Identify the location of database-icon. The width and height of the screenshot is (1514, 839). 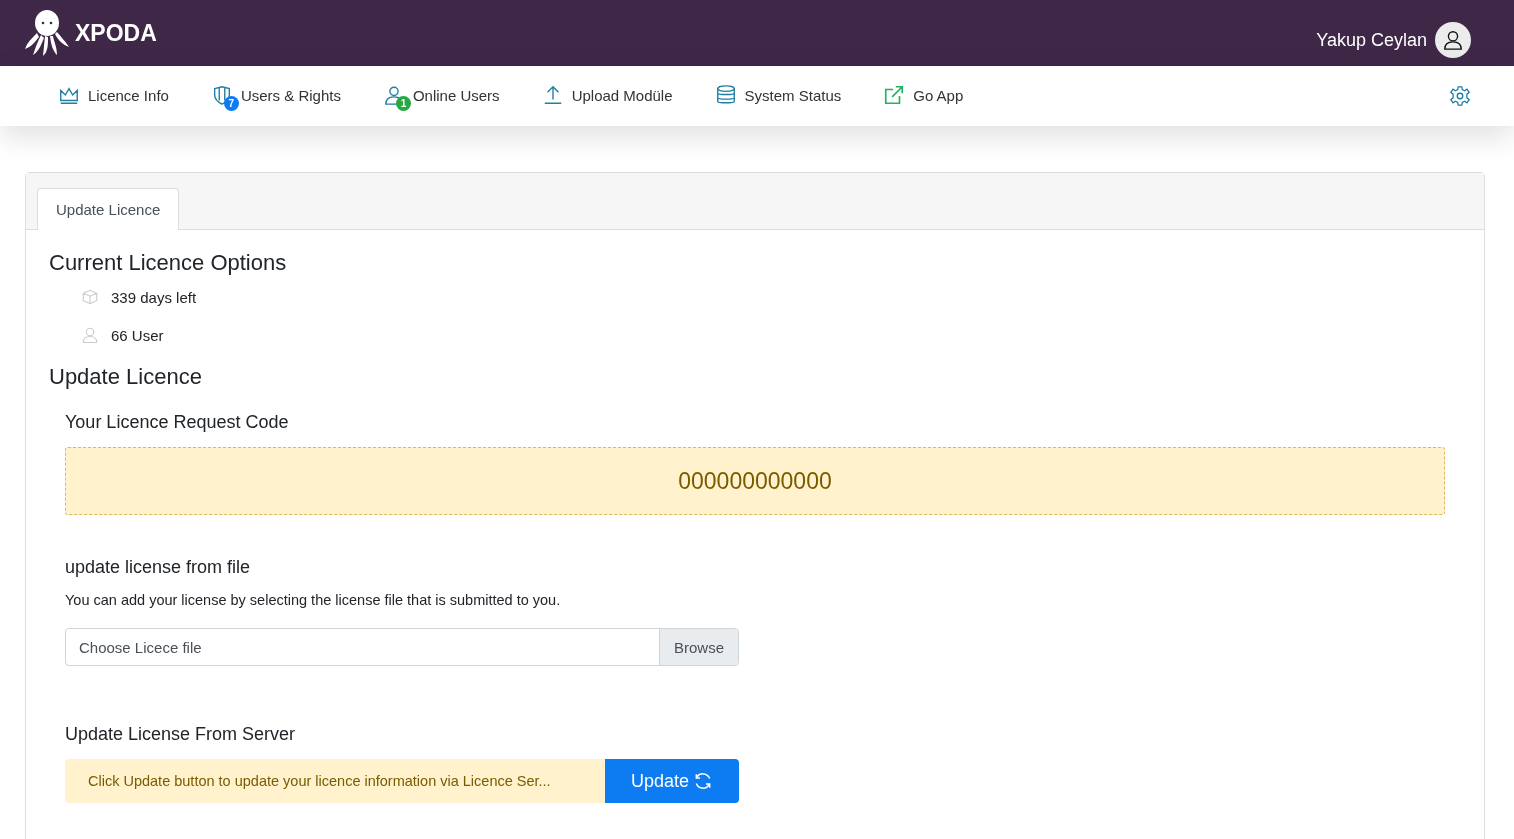
(725, 95).